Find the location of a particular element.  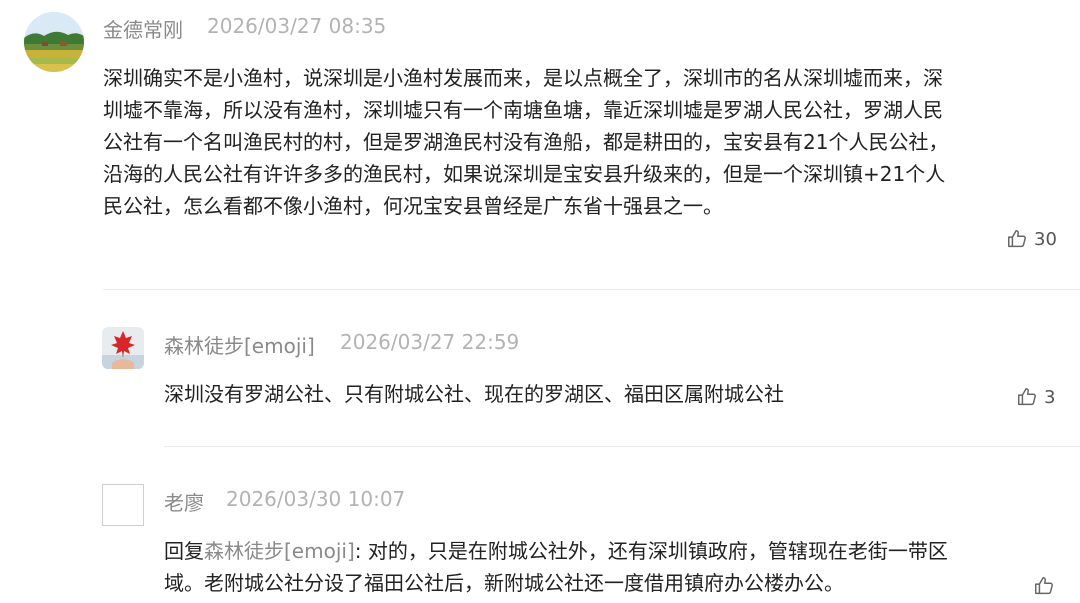

like-button: 3 is located at coordinates (1035, 397).